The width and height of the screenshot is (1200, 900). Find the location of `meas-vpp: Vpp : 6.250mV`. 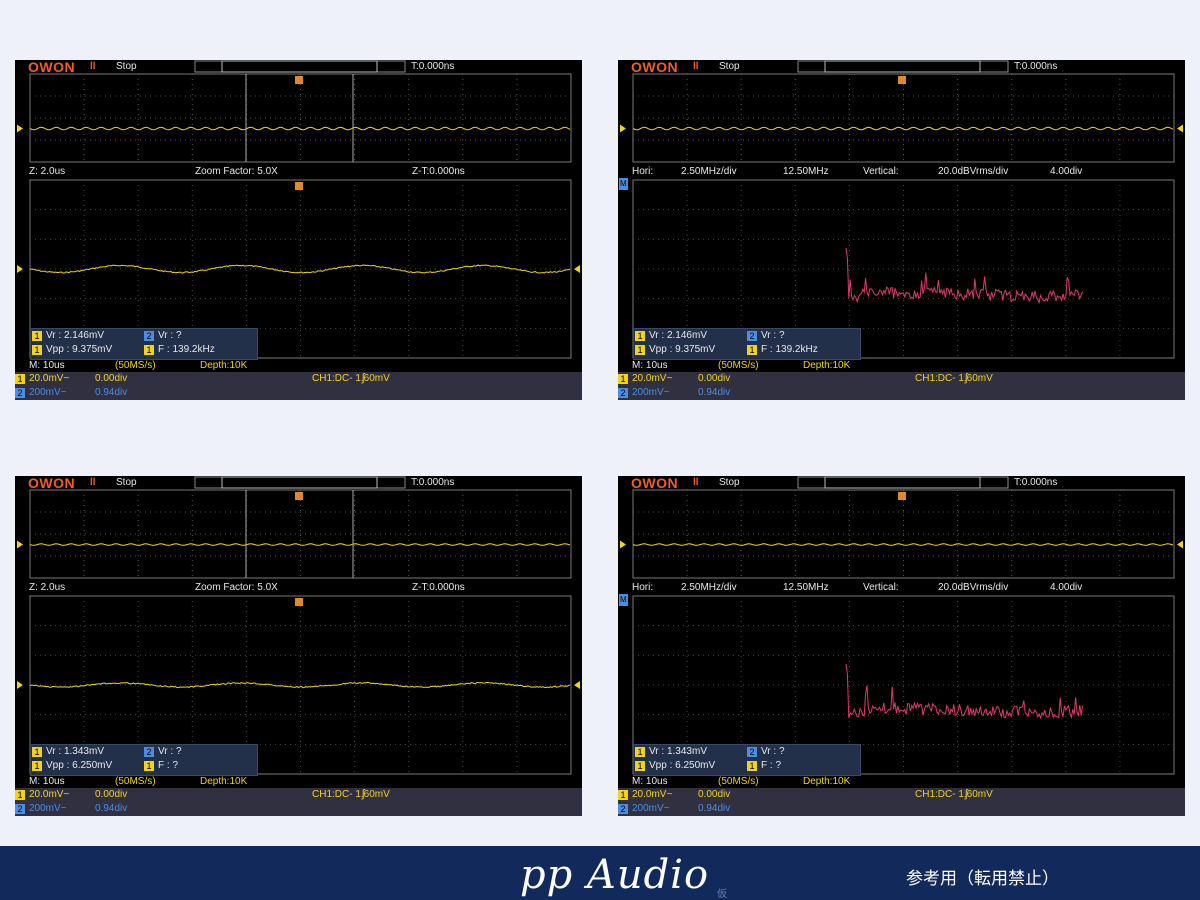

meas-vpp: Vpp : 6.250mV is located at coordinates (682, 765).